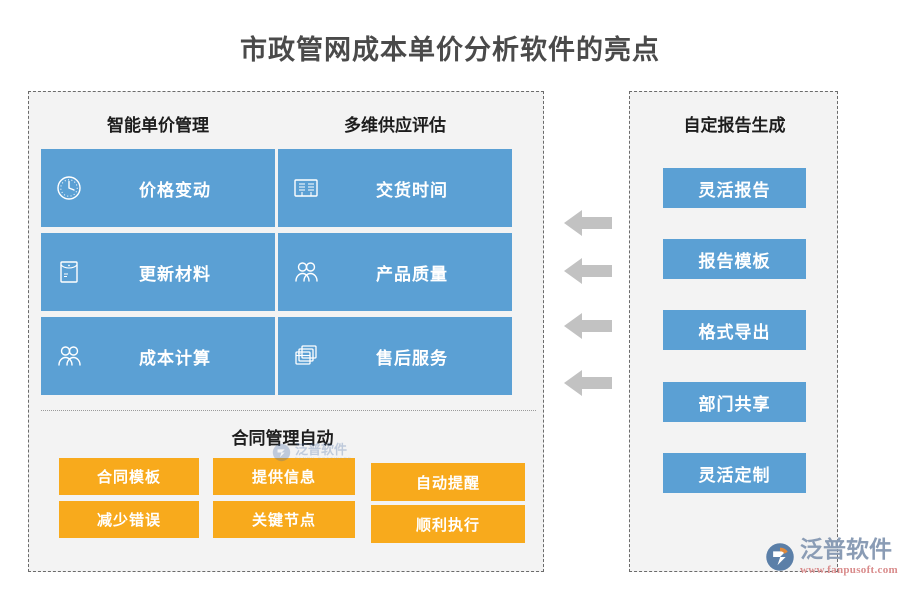 The height and width of the screenshot is (600, 900). I want to click on report-button-report-template: 报告模板, so click(734, 259).